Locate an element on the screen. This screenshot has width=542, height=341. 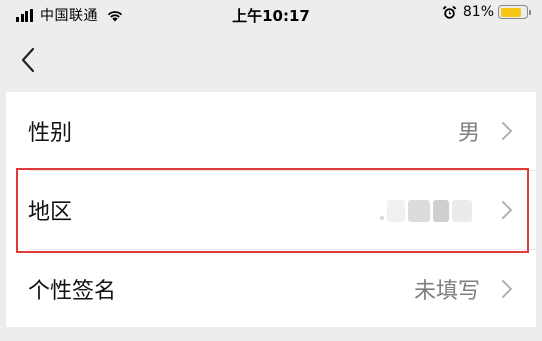
battery-icon is located at coordinates (514, 12).